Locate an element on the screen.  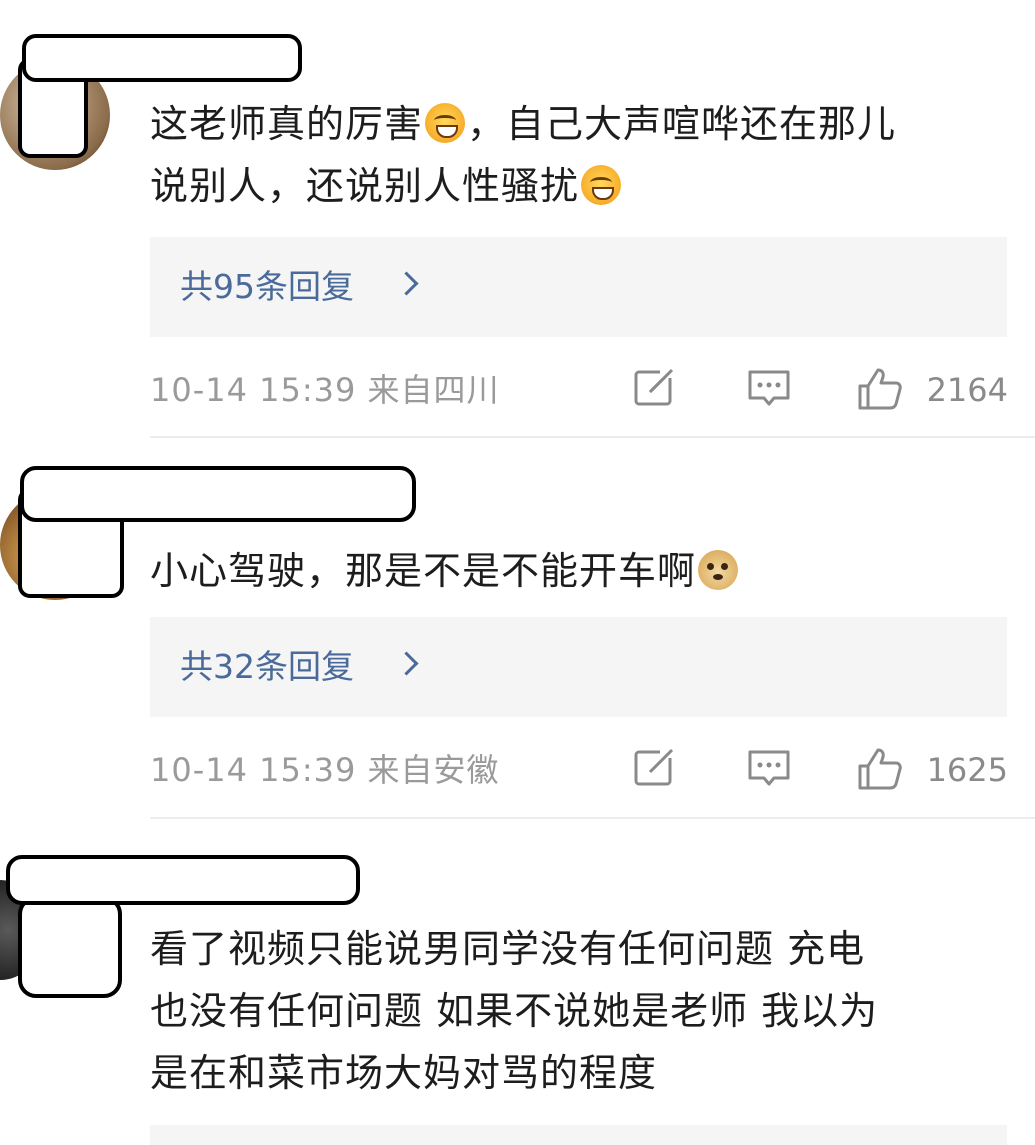
location: 来自安徽 is located at coordinates (433, 770).